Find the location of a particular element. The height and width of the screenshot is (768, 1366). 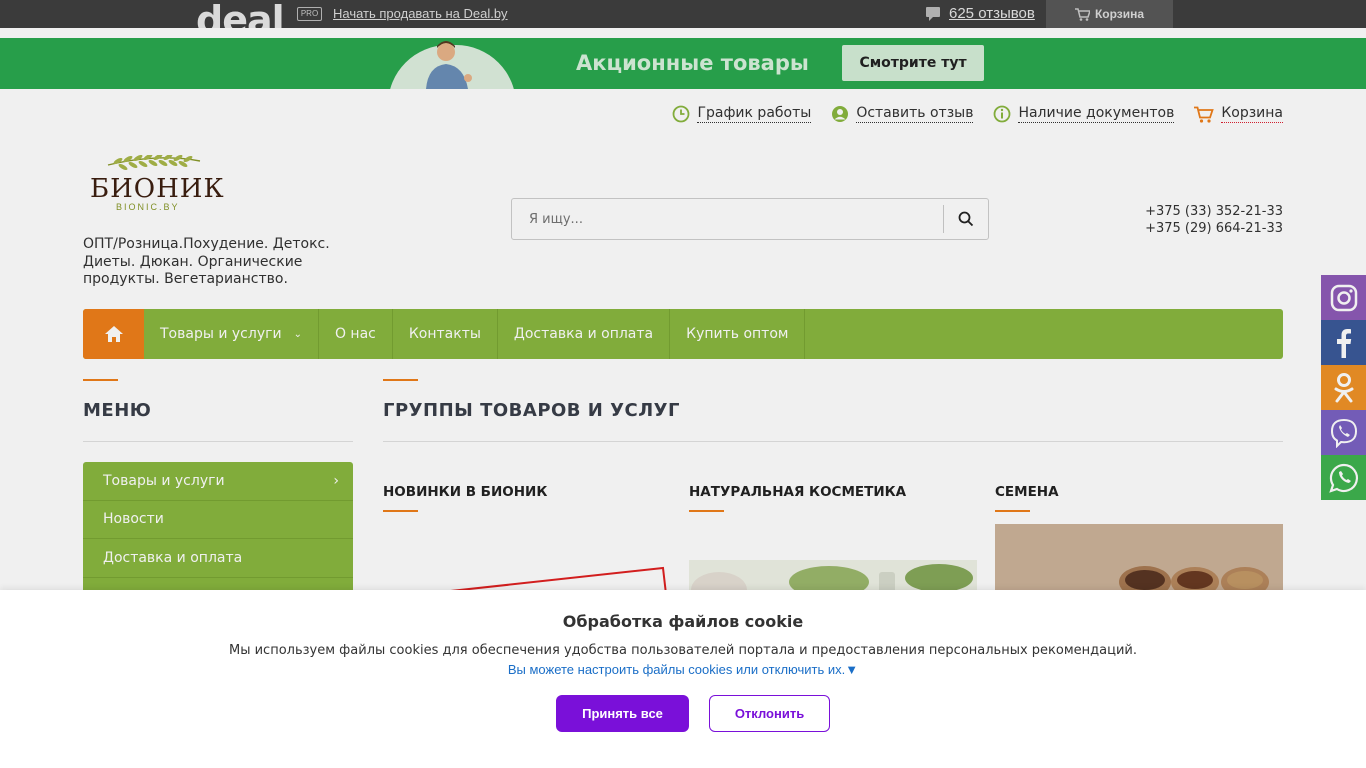

nav-products: Товары и услуги ⌄ is located at coordinates (231, 334).